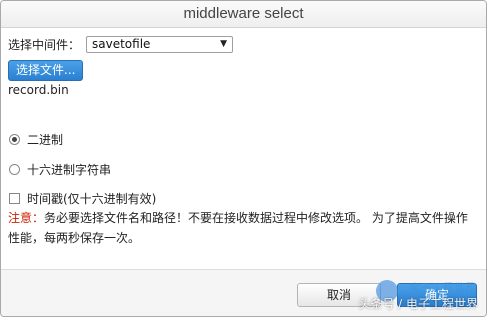 The image size is (489, 319). I want to click on middleware-select: savetofile ▼, so click(160, 44).